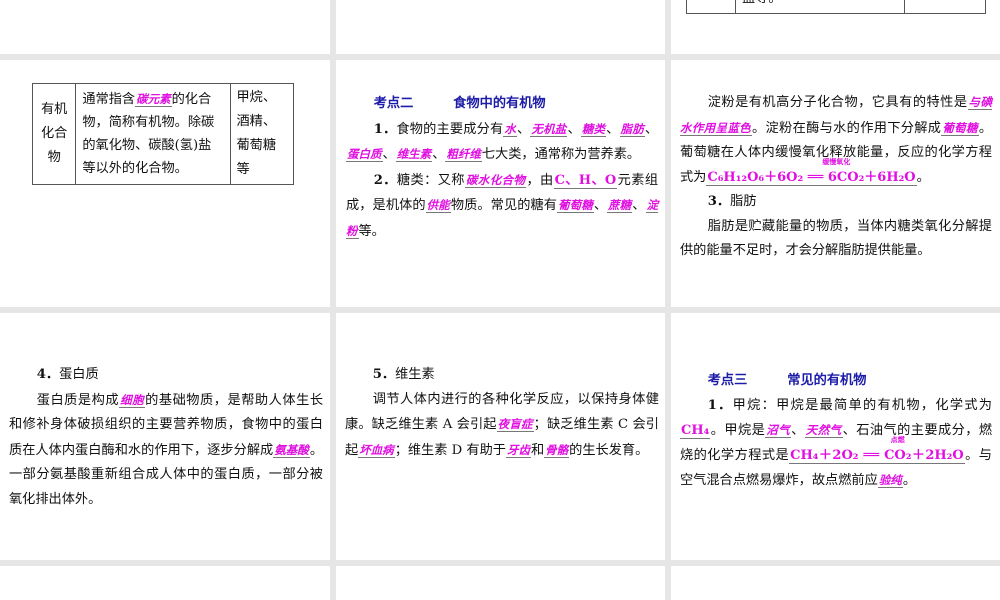 Image resolution: width=1000 pixels, height=600 pixels. I want to click on answer-blank: 验纯, so click(890, 480).